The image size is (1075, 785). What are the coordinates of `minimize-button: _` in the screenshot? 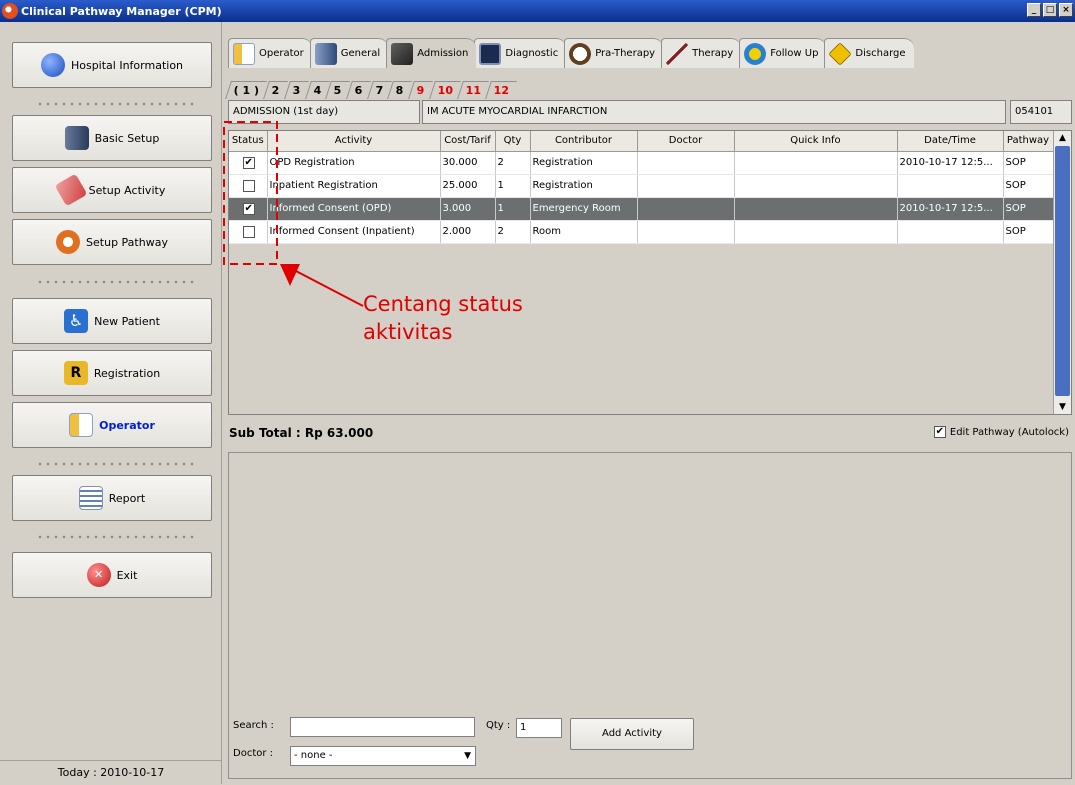 It's located at (1034, 10).